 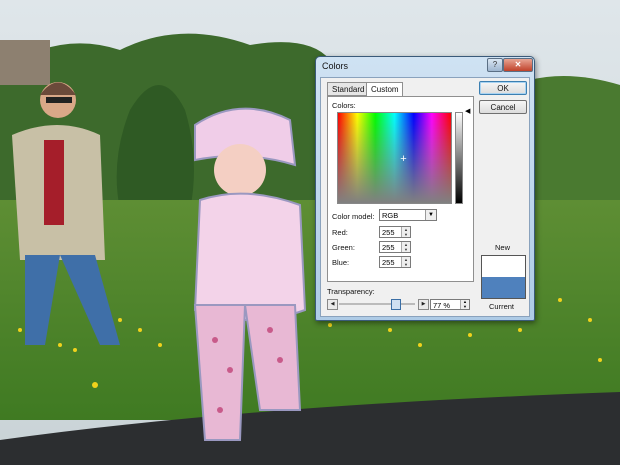 I want to click on transparency-label: Transparency:, so click(x=351, y=291).